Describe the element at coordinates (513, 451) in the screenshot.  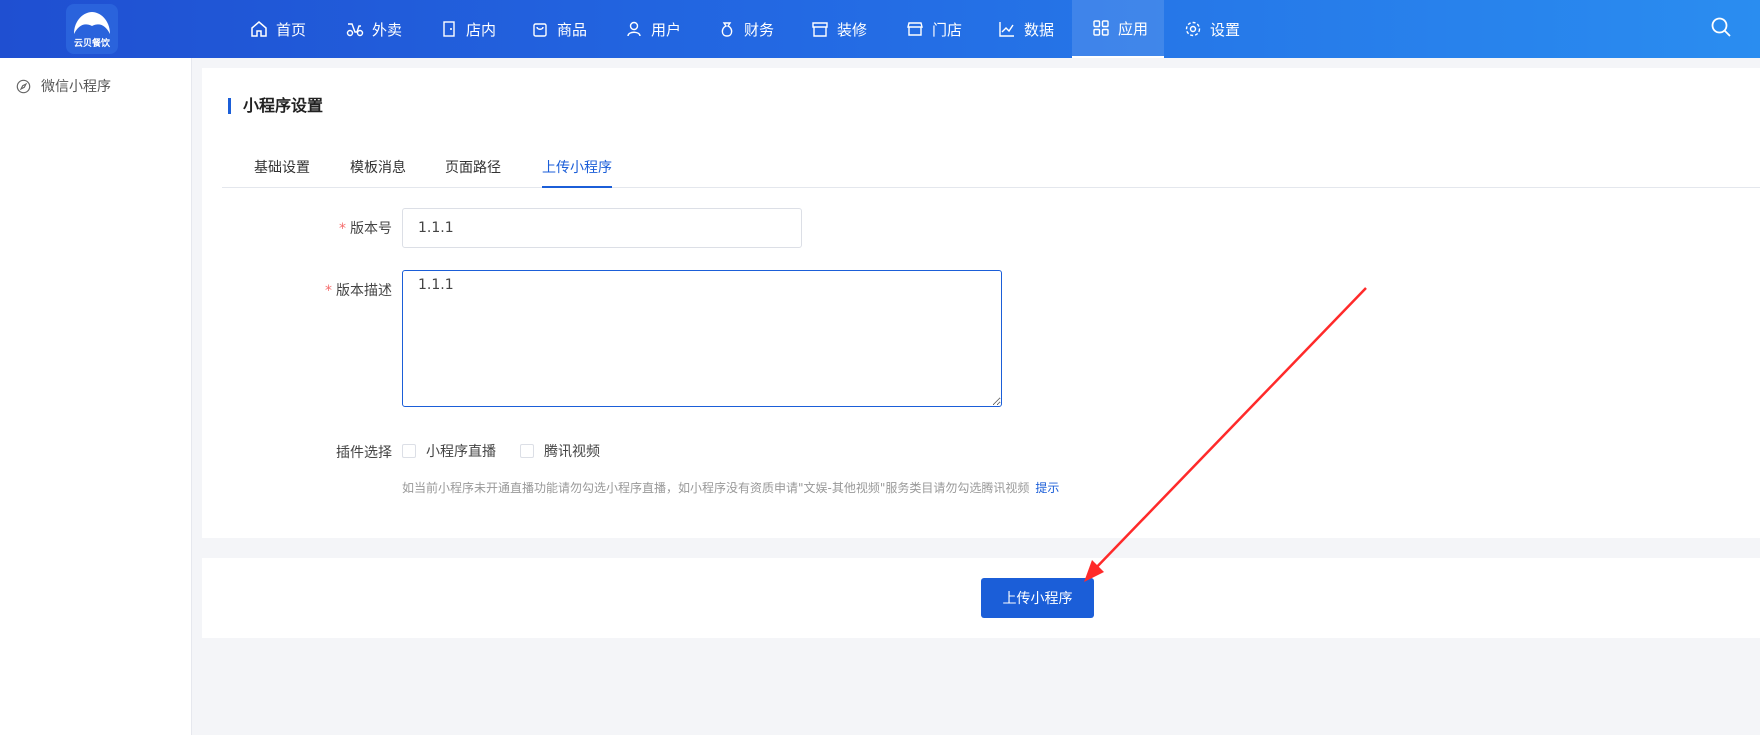
I see `plugin-checkbox-group: 小程序直播 腾讯视频` at that location.